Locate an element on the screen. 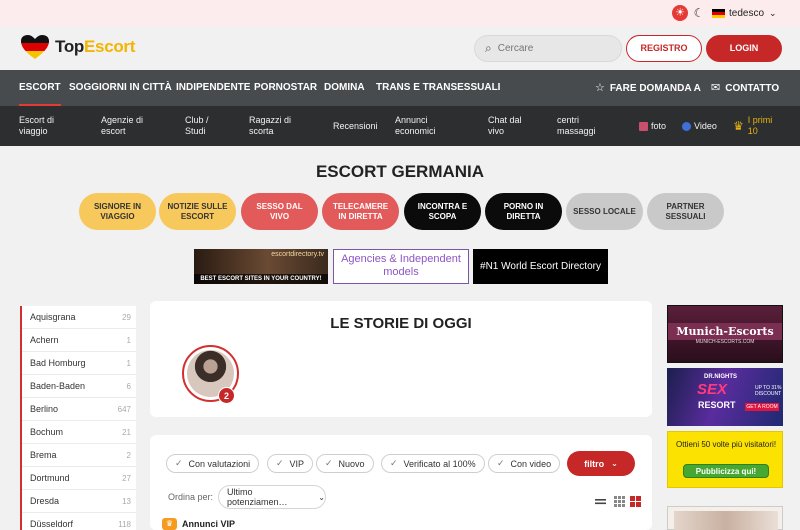  pill-live-sex: SESSO DAL VIVO is located at coordinates (279, 211).